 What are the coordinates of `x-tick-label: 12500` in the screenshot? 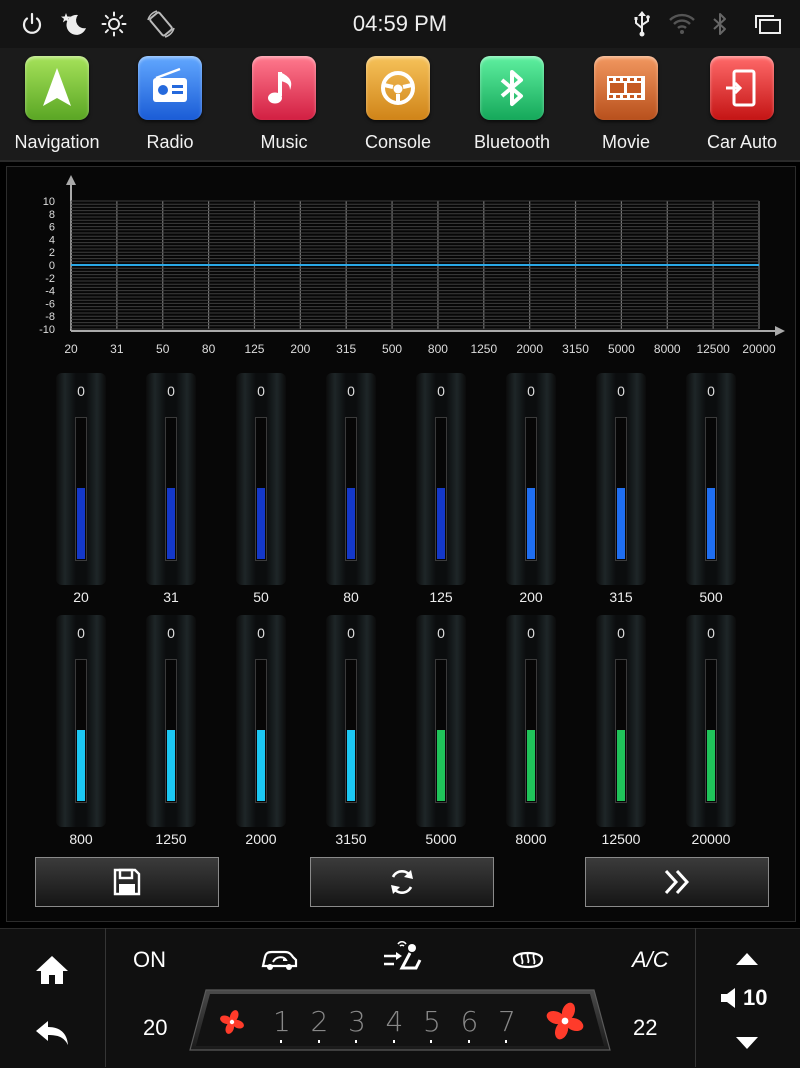 It's located at (713, 349).